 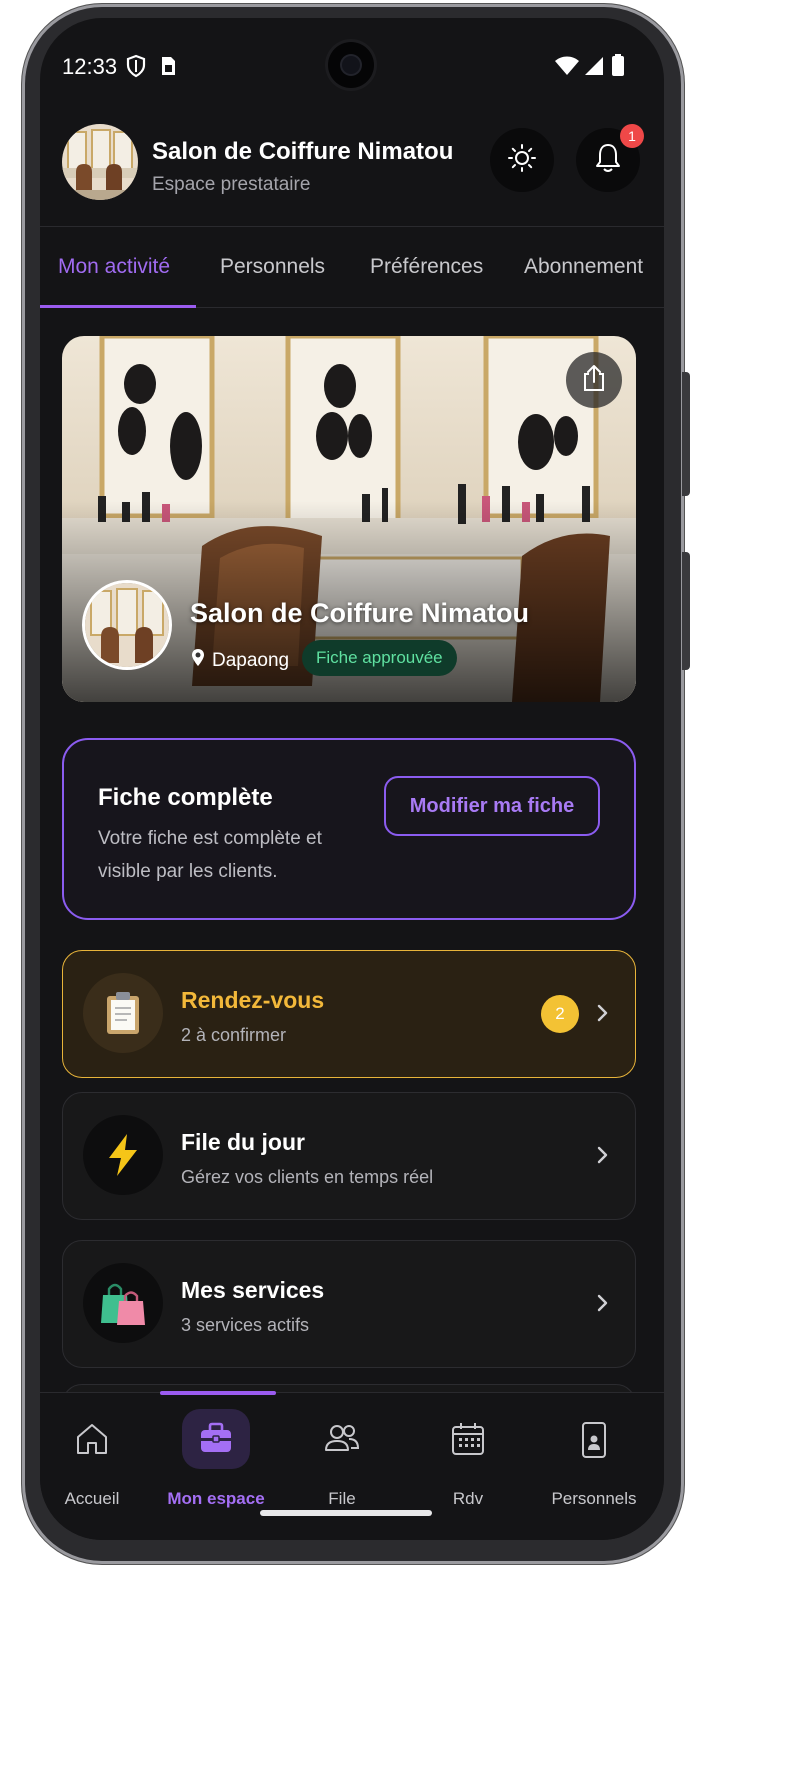 What do you see at coordinates (307, 1177) in the screenshot?
I see `daily-queue-subtitle: Gérez vos clients en temps réel` at bounding box center [307, 1177].